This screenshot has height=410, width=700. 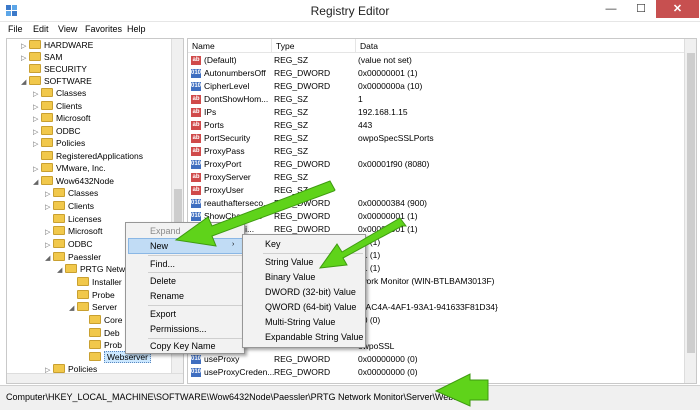 I want to click on list-header: Name Type Data, so click(x=442, y=46).